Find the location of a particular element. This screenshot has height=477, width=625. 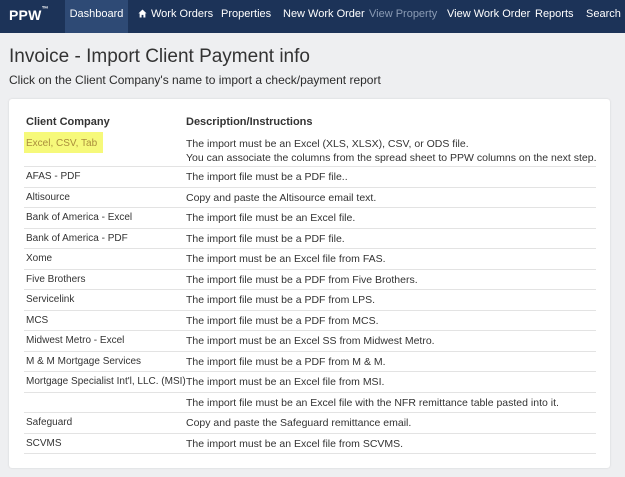

nav-reports-label: Reports is located at coordinates (554, 14).